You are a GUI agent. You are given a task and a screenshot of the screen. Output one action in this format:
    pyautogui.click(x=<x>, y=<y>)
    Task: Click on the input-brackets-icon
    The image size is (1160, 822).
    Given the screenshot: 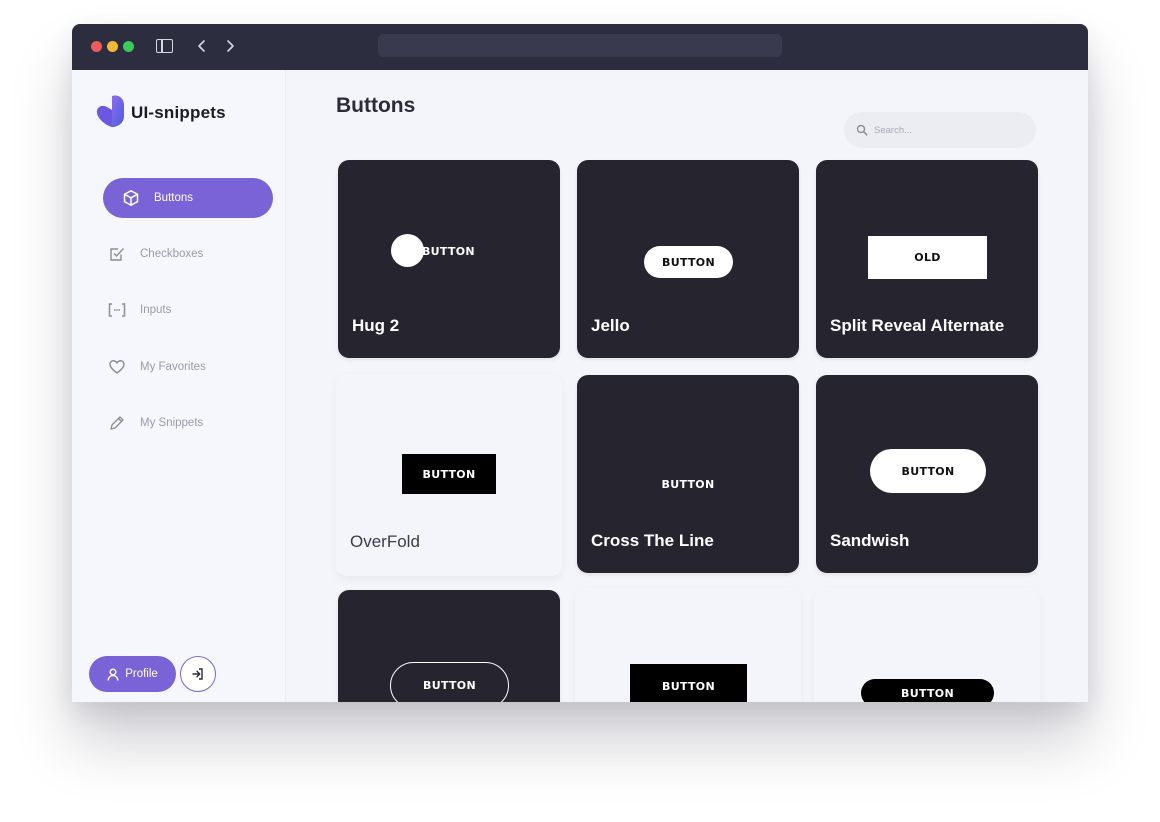 What is the action you would take?
    pyautogui.click(x=117, y=310)
    